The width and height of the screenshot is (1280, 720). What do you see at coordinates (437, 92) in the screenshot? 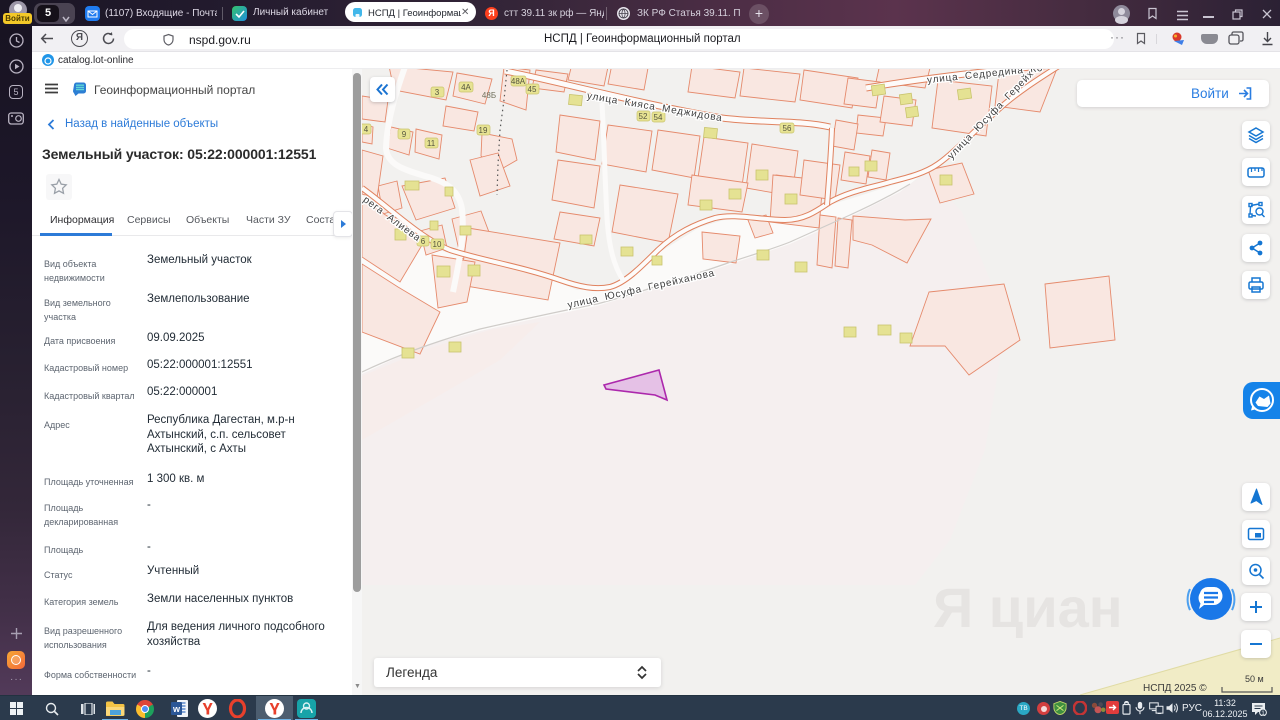
I see `svg-text: 3` at bounding box center [437, 92].